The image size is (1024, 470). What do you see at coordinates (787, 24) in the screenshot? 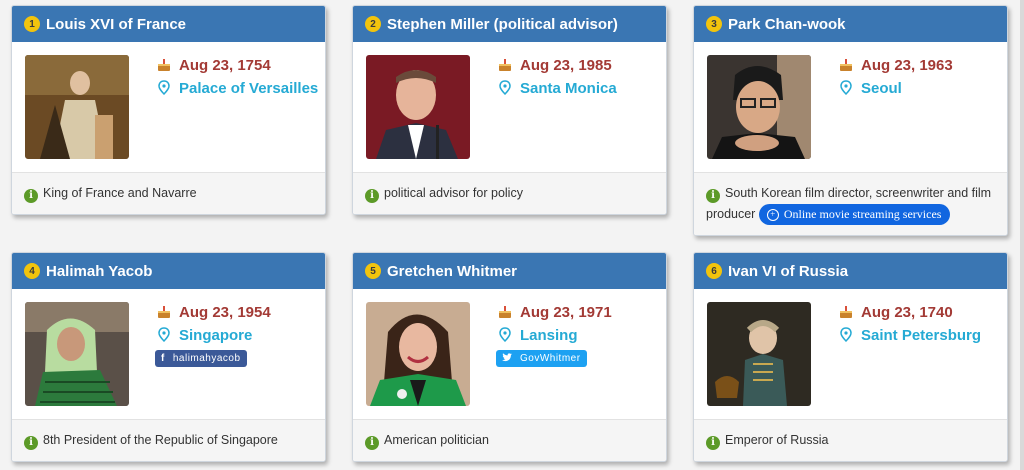
I see `person-name: Park Chan-wook` at bounding box center [787, 24].